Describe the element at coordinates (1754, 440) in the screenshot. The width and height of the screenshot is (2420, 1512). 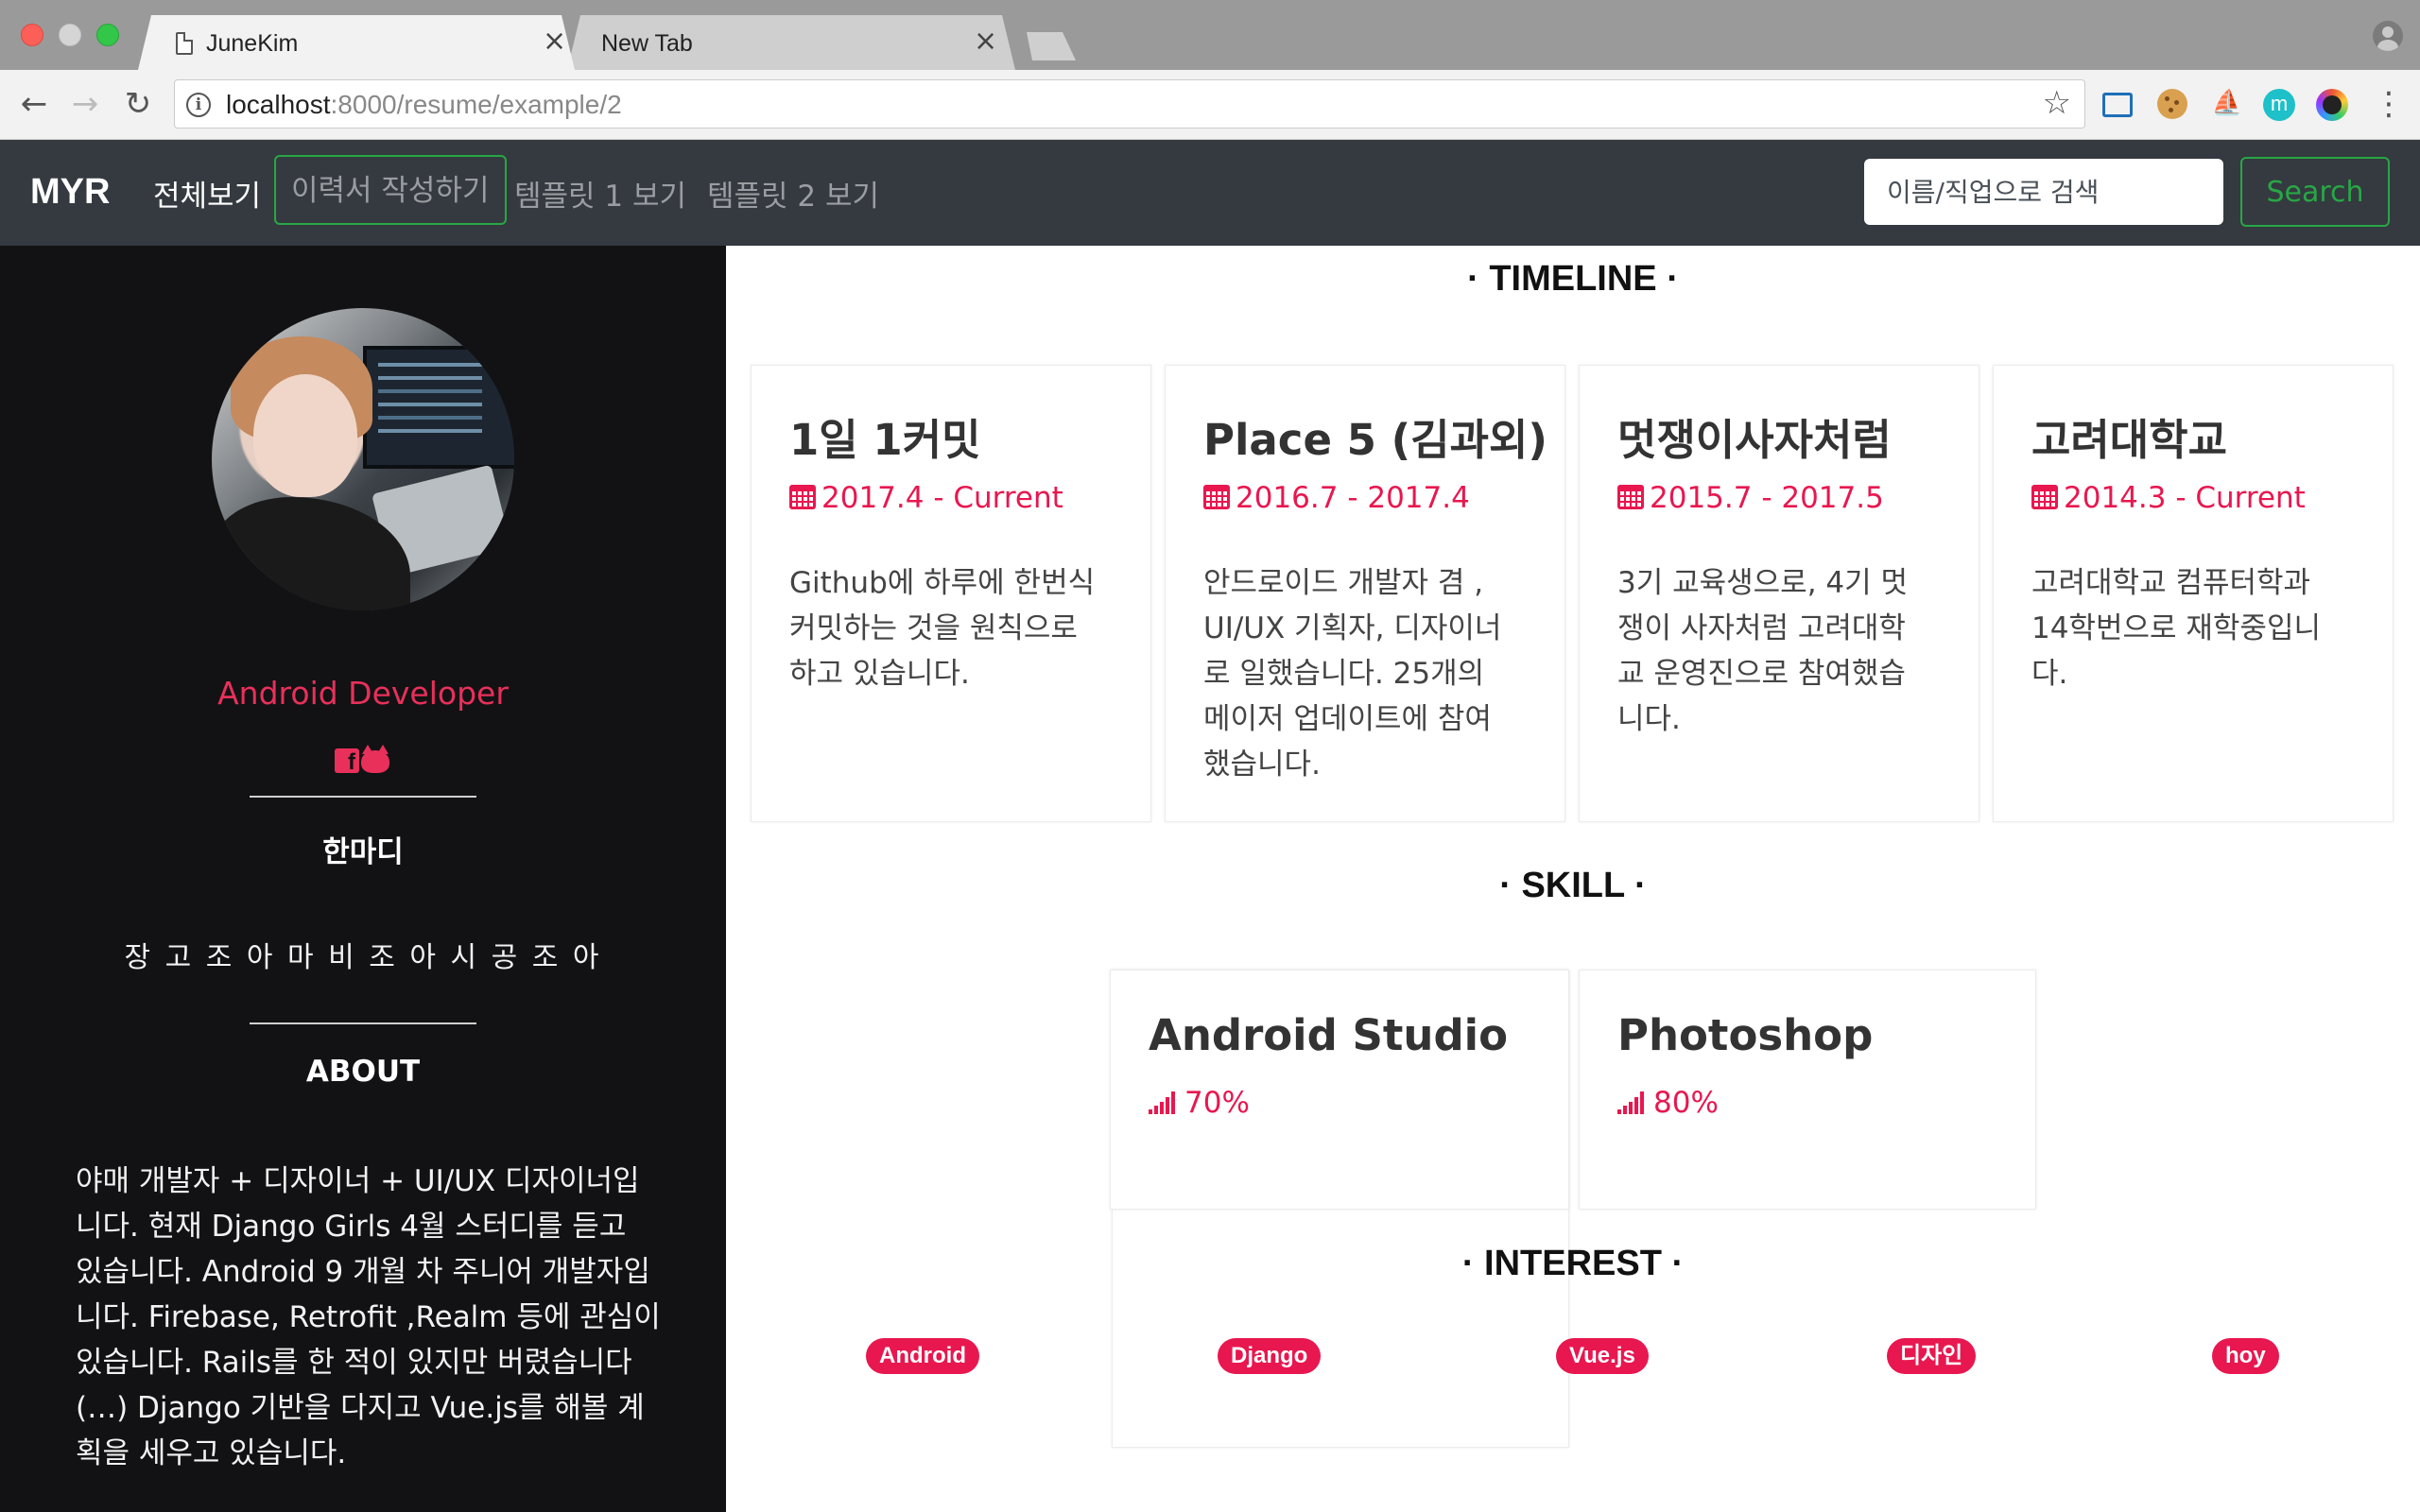
I see `timeline-card-title: 멋쟁이사자처럼` at that location.